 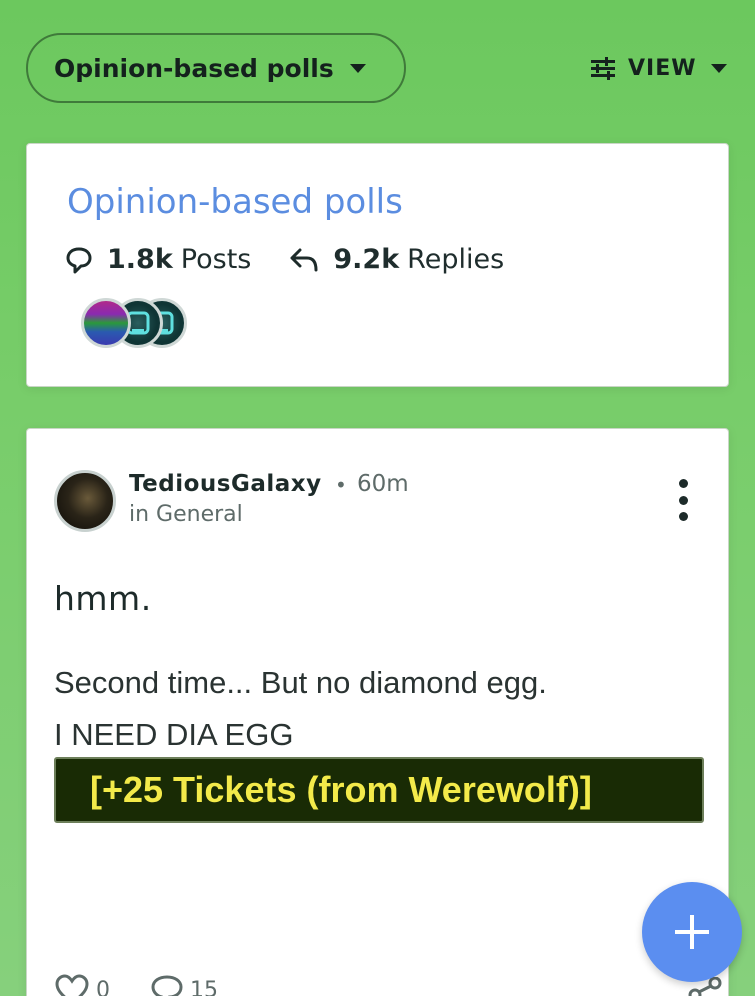 I want to click on new-post-button, so click(x=692, y=932).